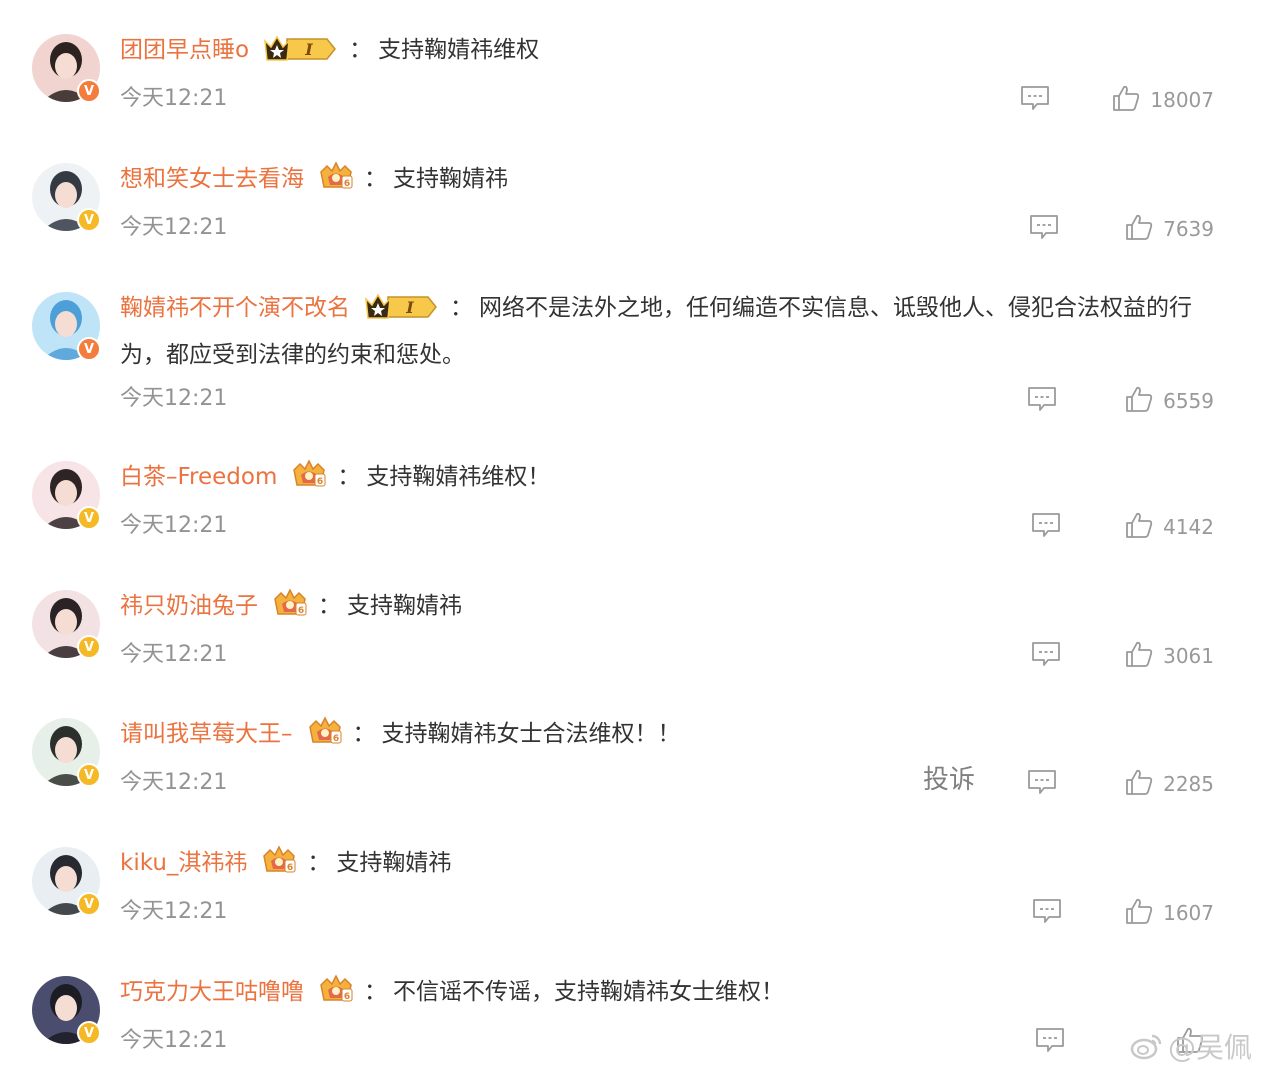 The height and width of the screenshot is (1074, 1264). I want to click on username-link: 想和笑女士去看海, so click(212, 179).